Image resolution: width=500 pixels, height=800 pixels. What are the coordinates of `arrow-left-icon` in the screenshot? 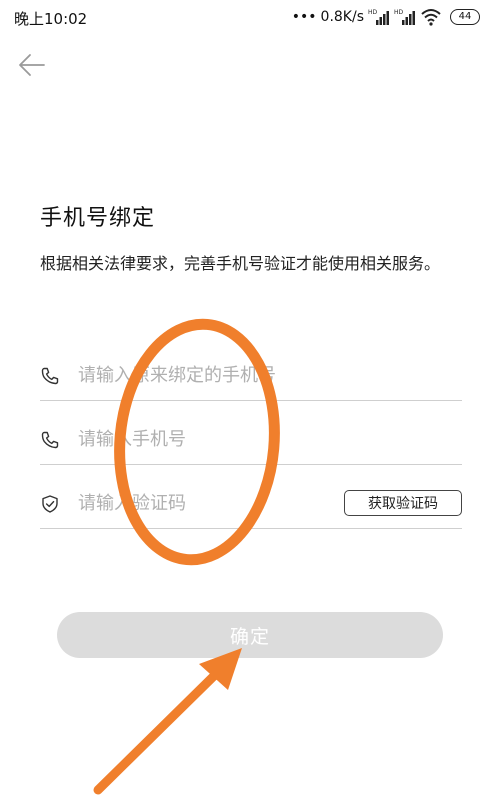 It's located at (32, 65).